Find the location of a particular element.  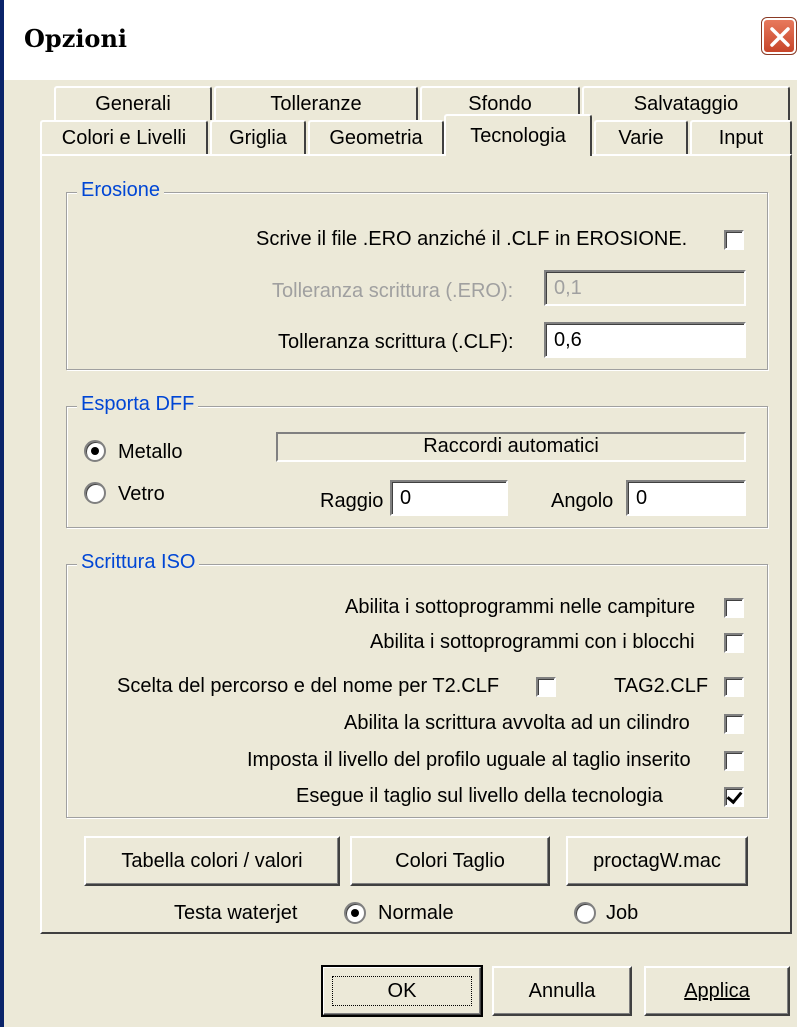

tab-griglia: Griglia is located at coordinates (258, 137).